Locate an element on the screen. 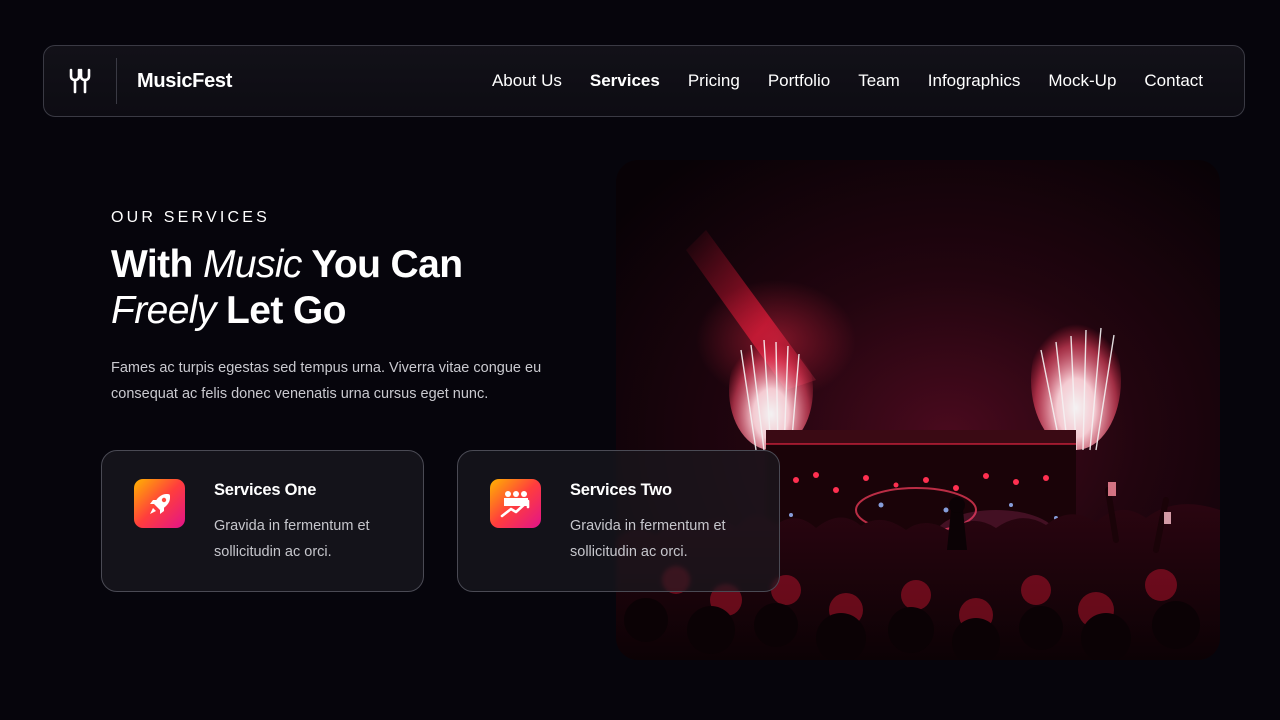 The width and height of the screenshot is (1280, 720). service-title: Services One is located at coordinates (265, 490).